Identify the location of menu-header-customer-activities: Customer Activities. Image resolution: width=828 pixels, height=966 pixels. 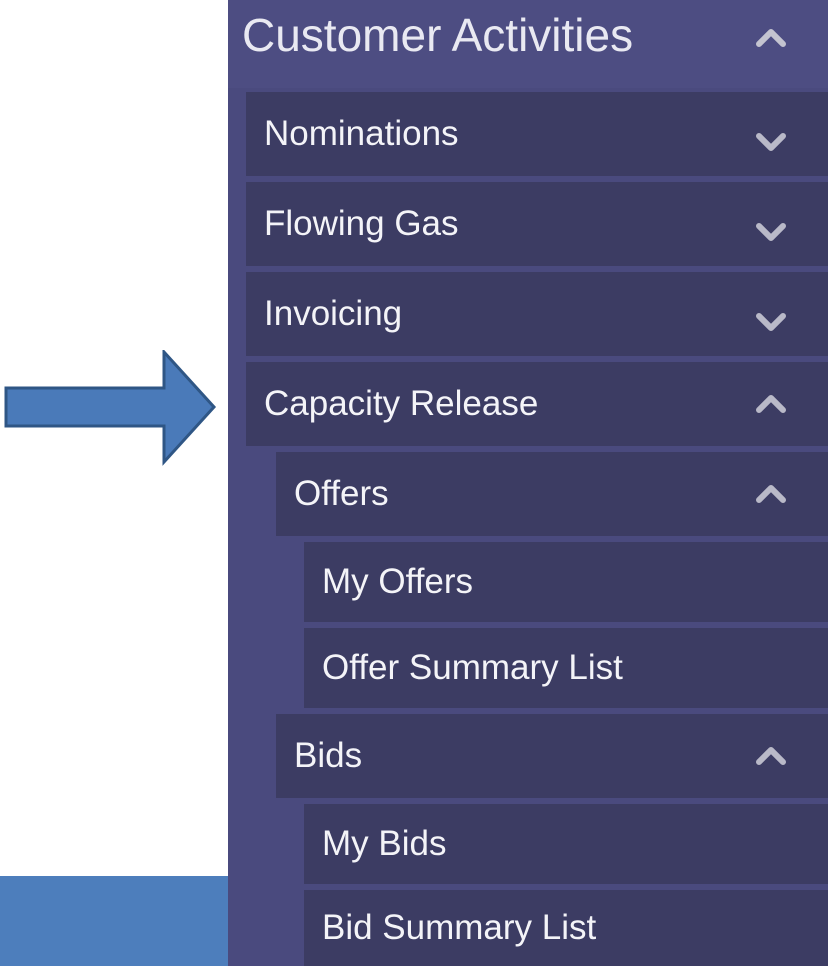
(528, 44).